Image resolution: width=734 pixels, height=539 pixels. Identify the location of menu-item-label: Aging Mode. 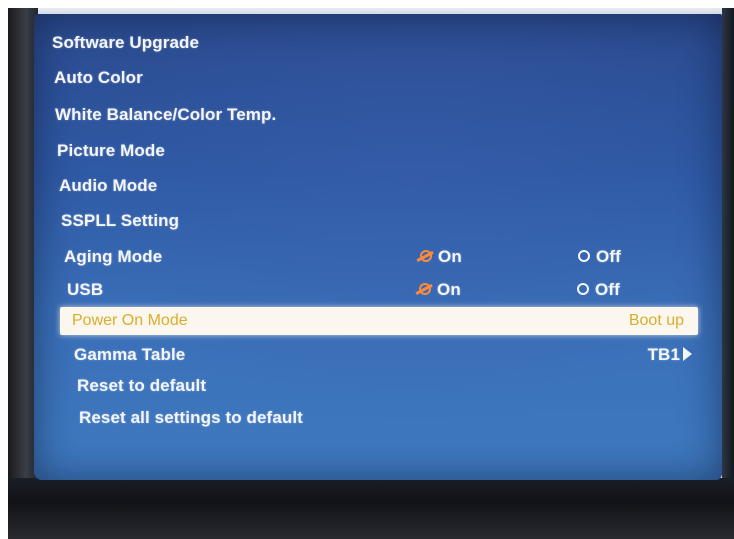
(113, 256).